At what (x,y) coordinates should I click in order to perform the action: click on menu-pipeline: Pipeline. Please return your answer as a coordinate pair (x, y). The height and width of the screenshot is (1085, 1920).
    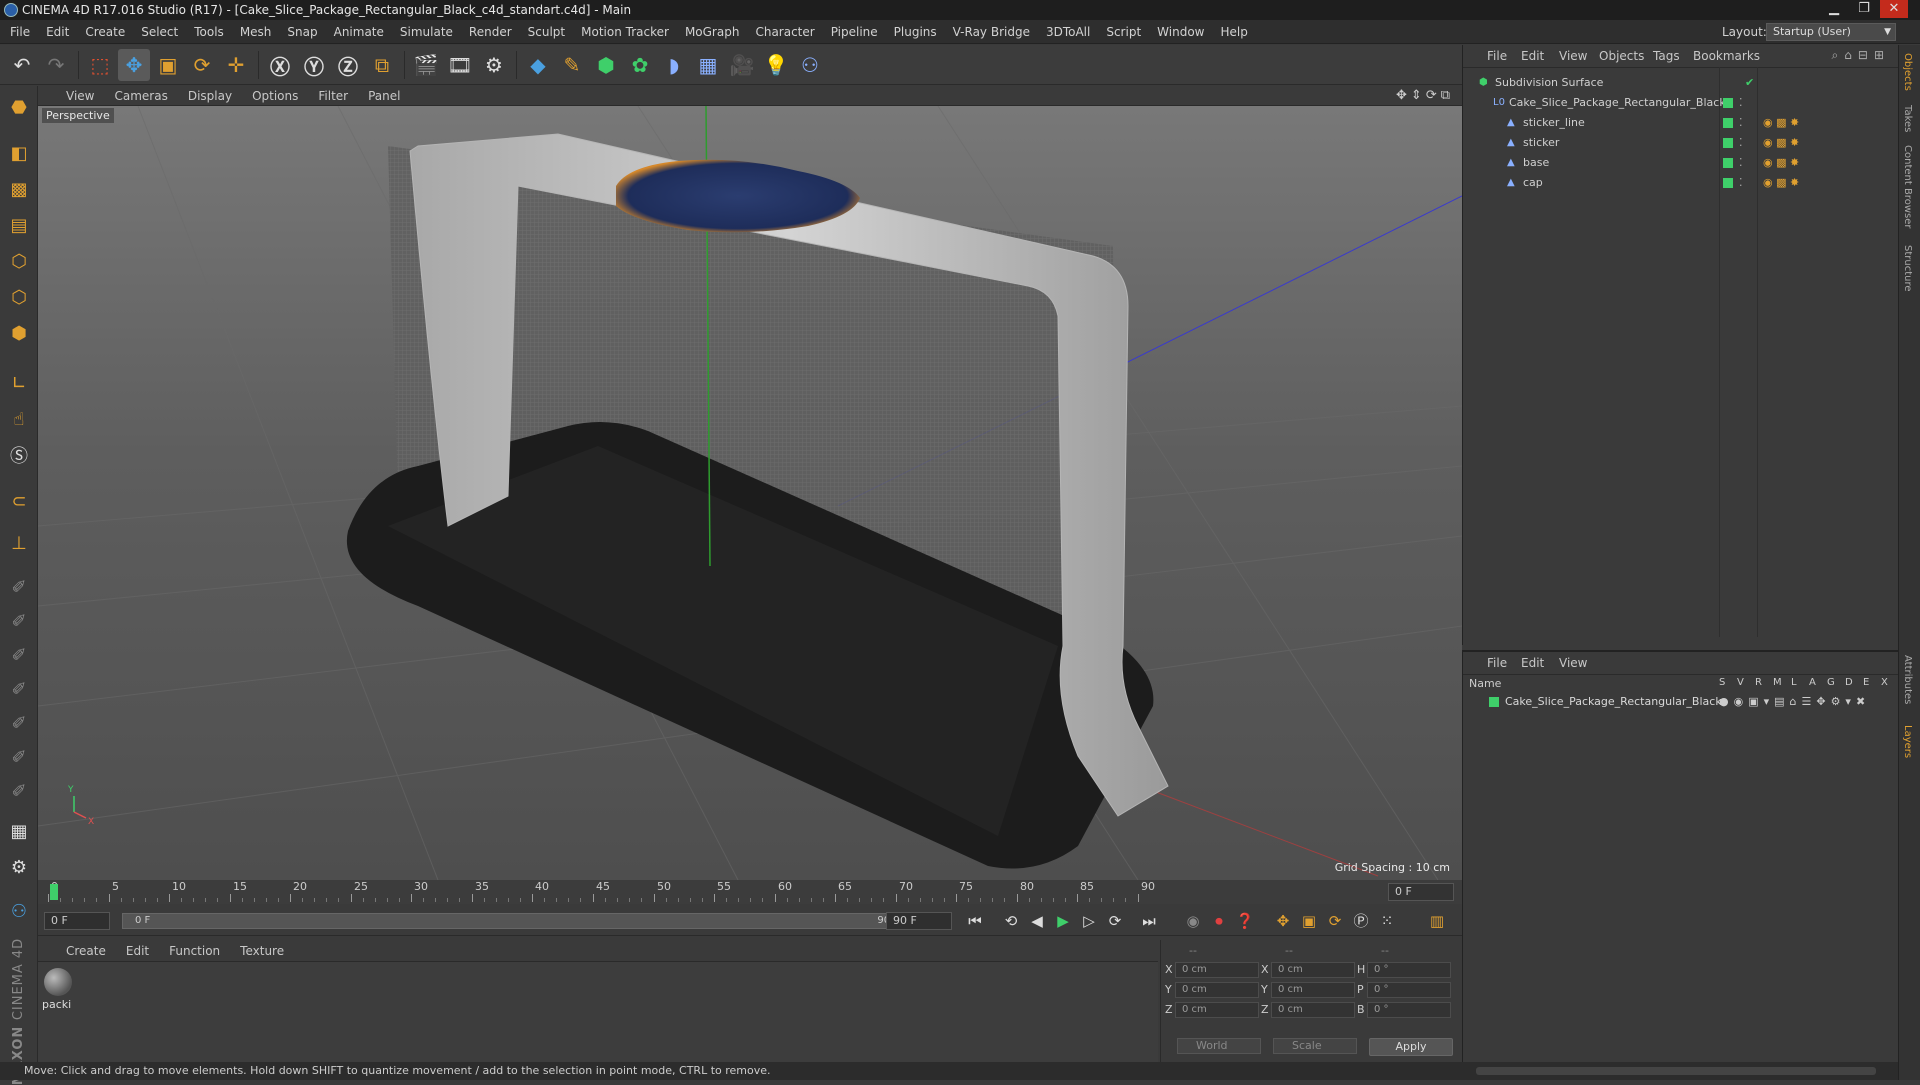
    Looking at the image, I should click on (854, 32).